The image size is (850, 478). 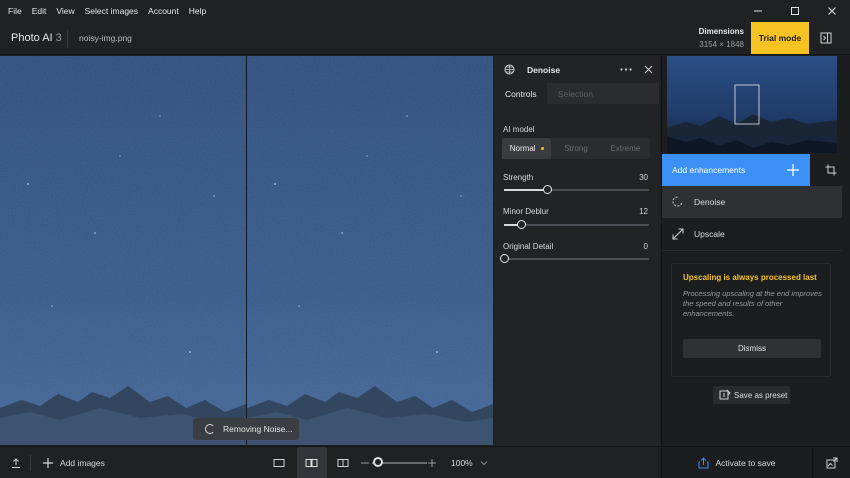 I want to click on selected-dot-icon, so click(x=542, y=148).